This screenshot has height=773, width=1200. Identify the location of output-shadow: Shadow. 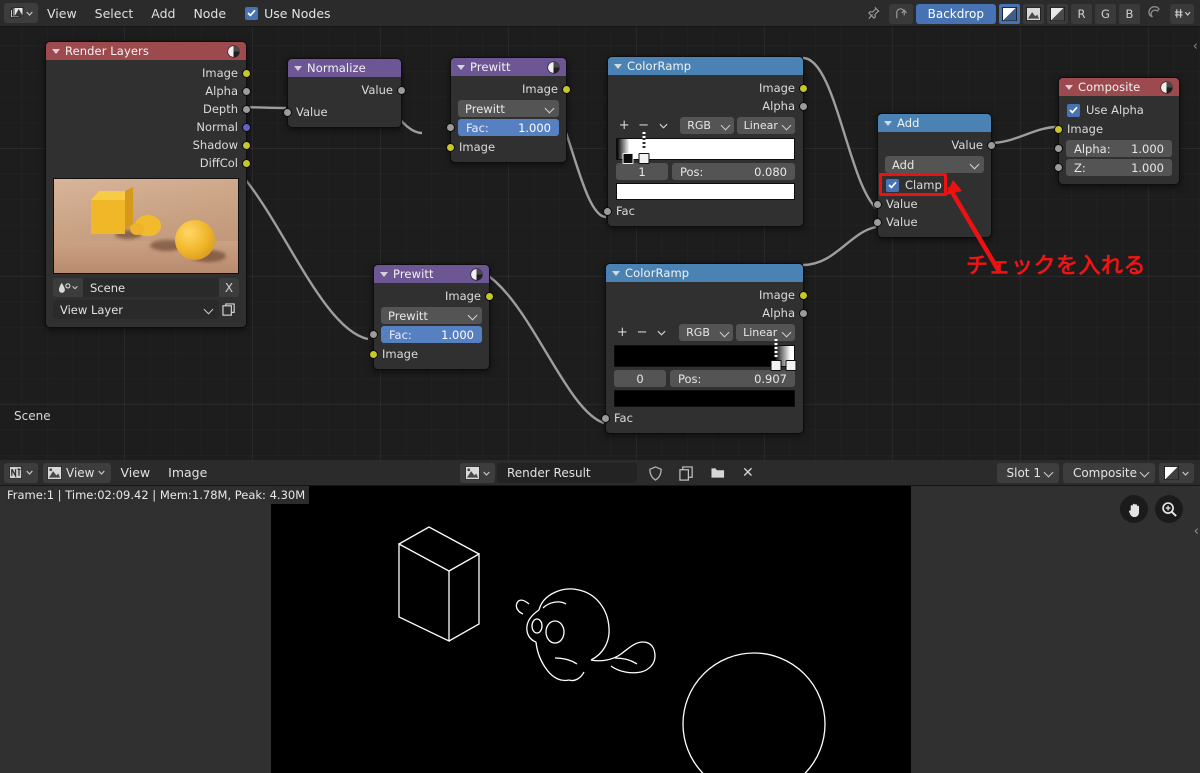
(148, 145).